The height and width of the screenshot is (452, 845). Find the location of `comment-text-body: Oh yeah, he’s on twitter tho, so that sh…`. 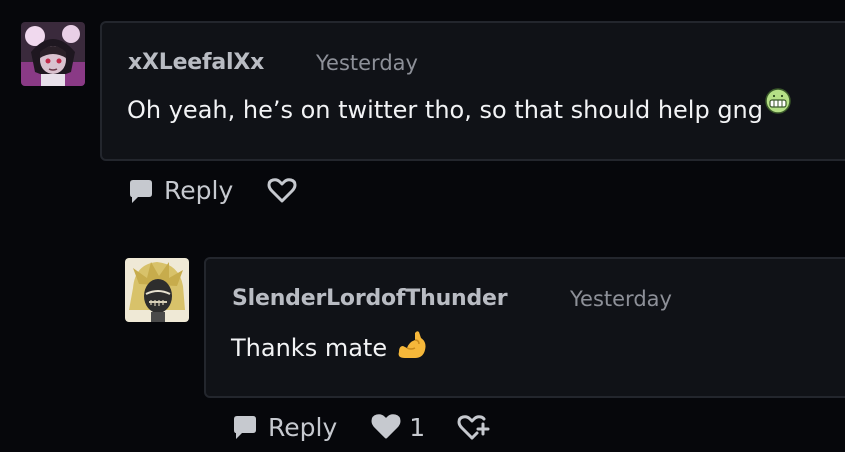

comment-text-body: Oh yeah, he’s on twitter tho, so that sh… is located at coordinates (445, 110).